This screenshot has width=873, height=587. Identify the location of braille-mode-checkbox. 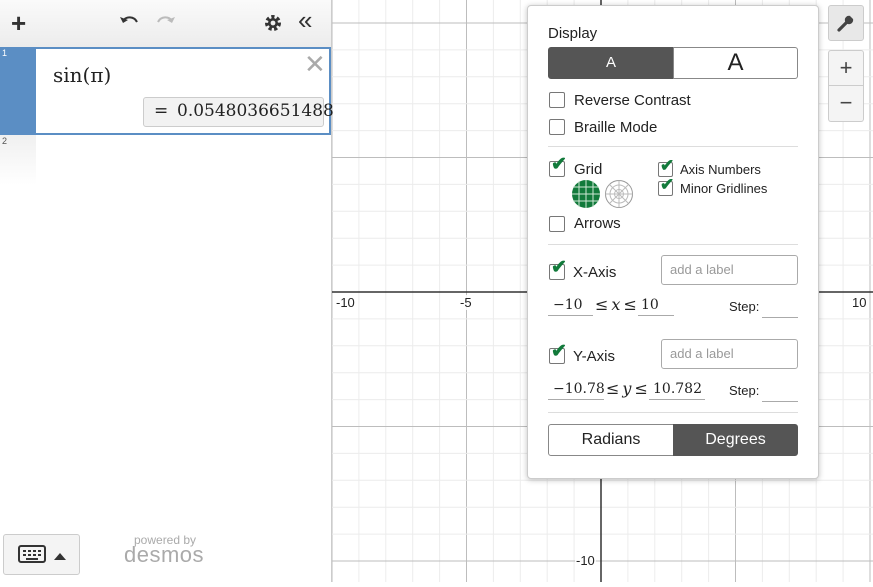
(557, 127).